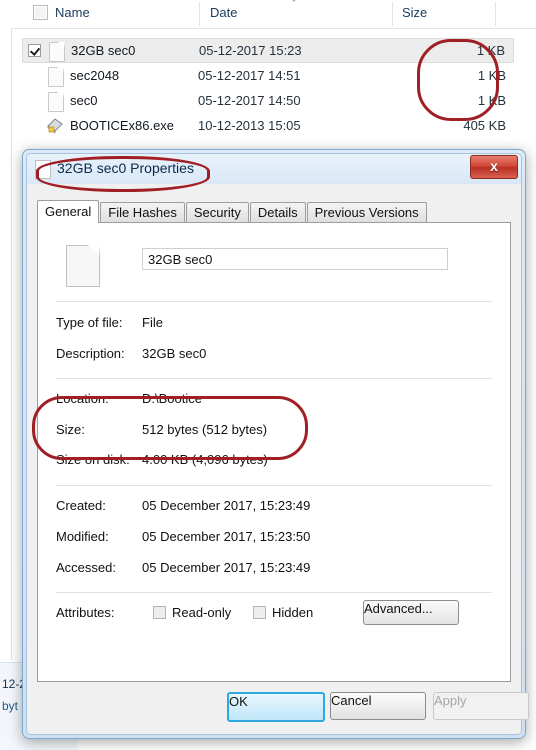  Describe the element at coordinates (249, 75) in the screenshot. I see `file-date: 05-12-2017 14:51` at that location.